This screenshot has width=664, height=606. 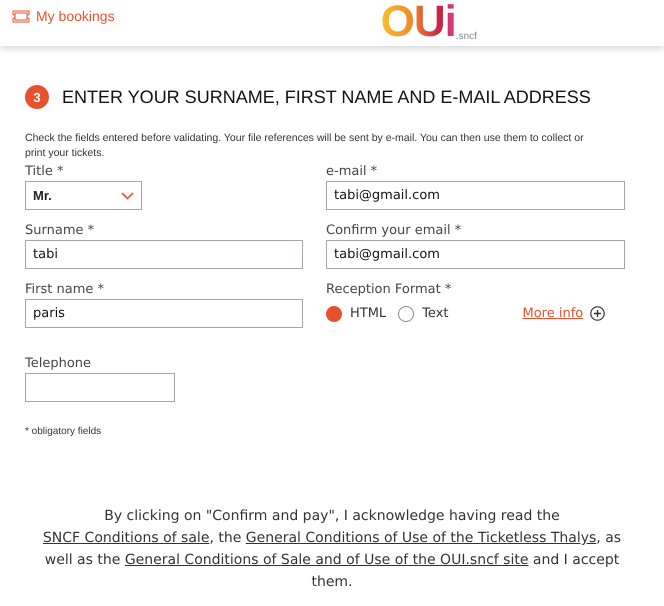 I want to click on input-field: paris, so click(x=164, y=313).